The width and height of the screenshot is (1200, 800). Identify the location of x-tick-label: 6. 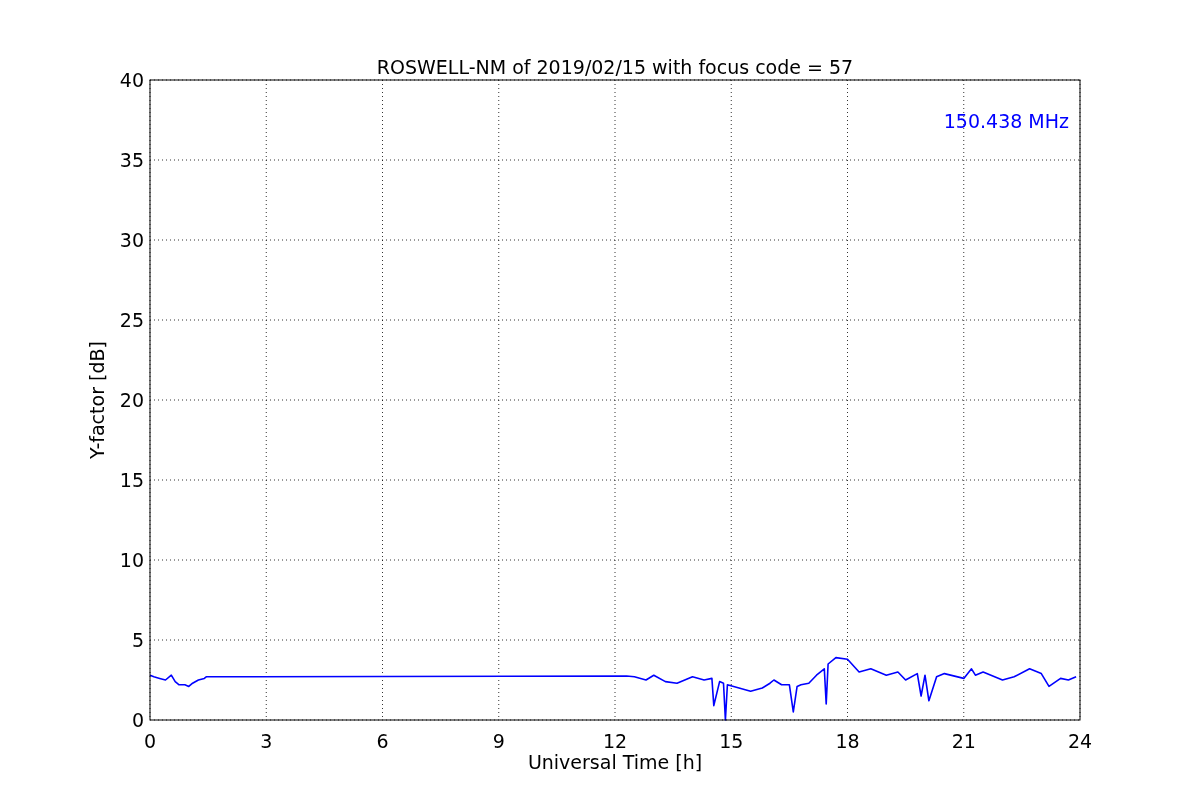
(382, 741).